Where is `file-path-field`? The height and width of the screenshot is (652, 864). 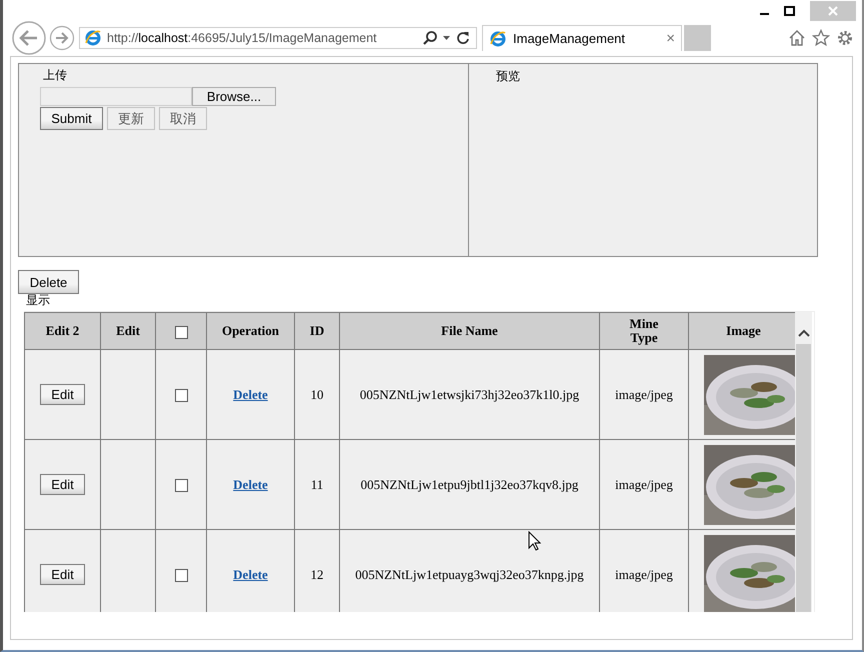
file-path-field is located at coordinates (116, 96).